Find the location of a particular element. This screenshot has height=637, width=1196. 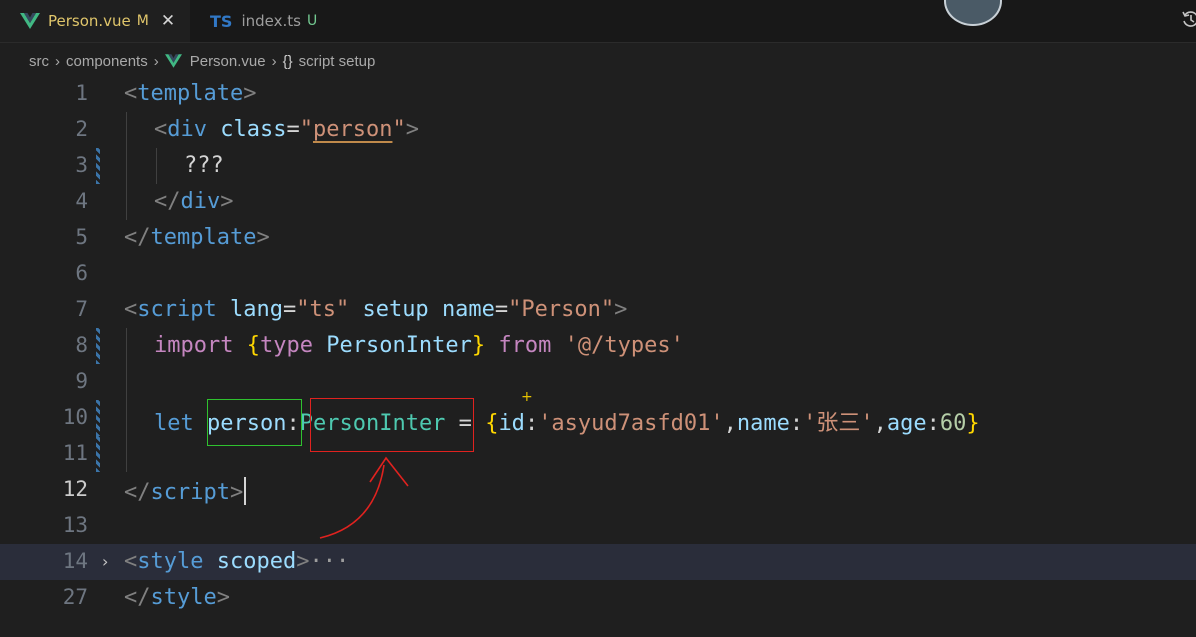

tab-label: Person.vue is located at coordinates (89, 21).